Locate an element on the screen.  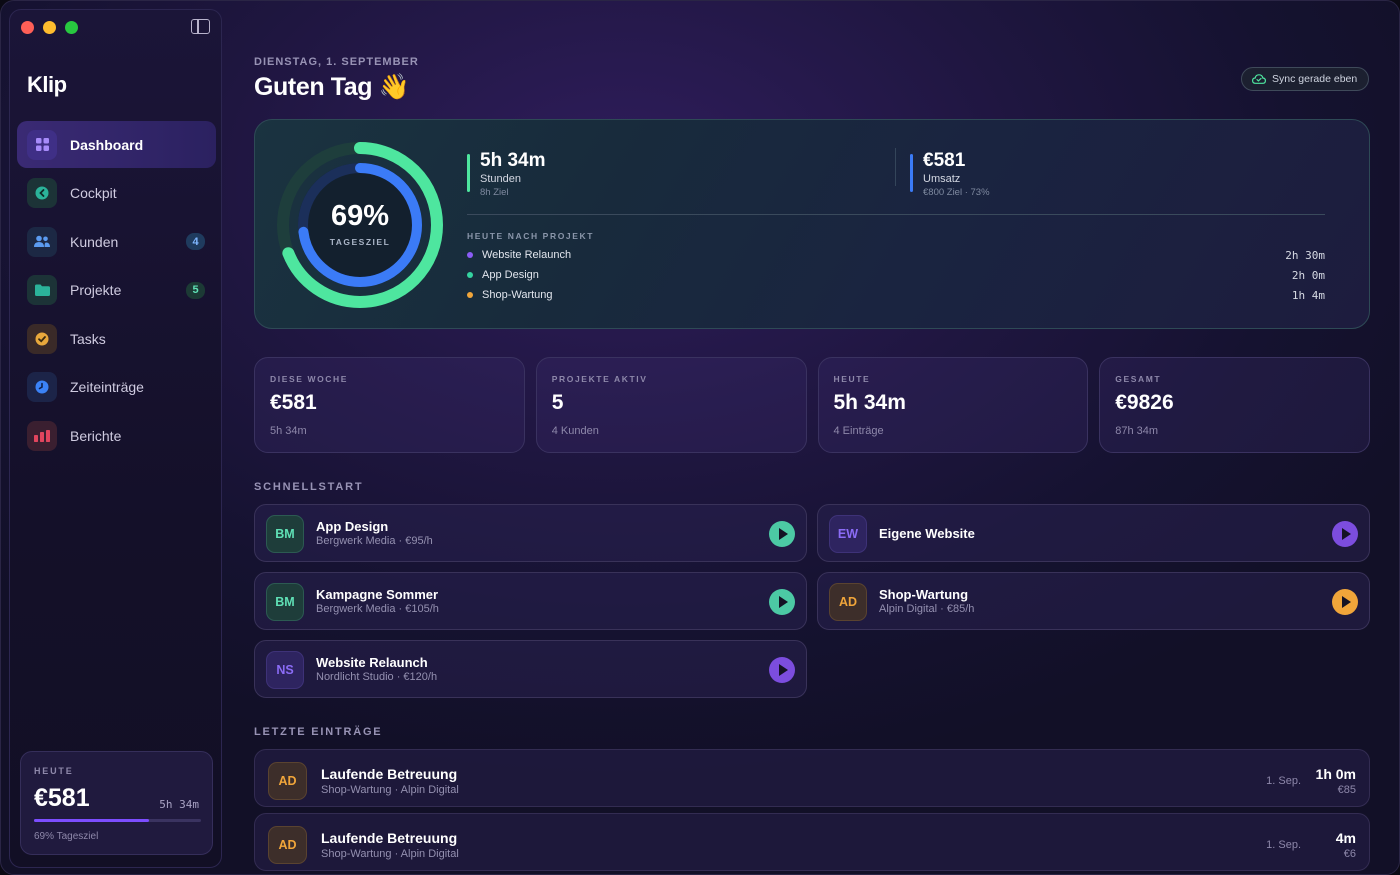
goal-label: TAGESZIEL is located at coordinates (360, 242).